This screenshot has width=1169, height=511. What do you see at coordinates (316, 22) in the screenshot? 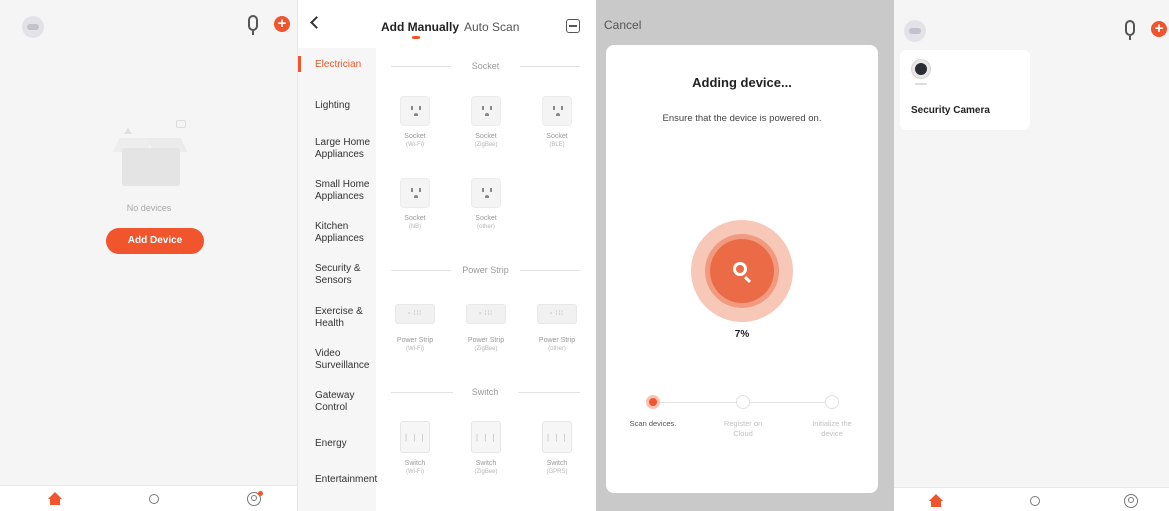
I see `back-chevron-icon` at bounding box center [316, 22].